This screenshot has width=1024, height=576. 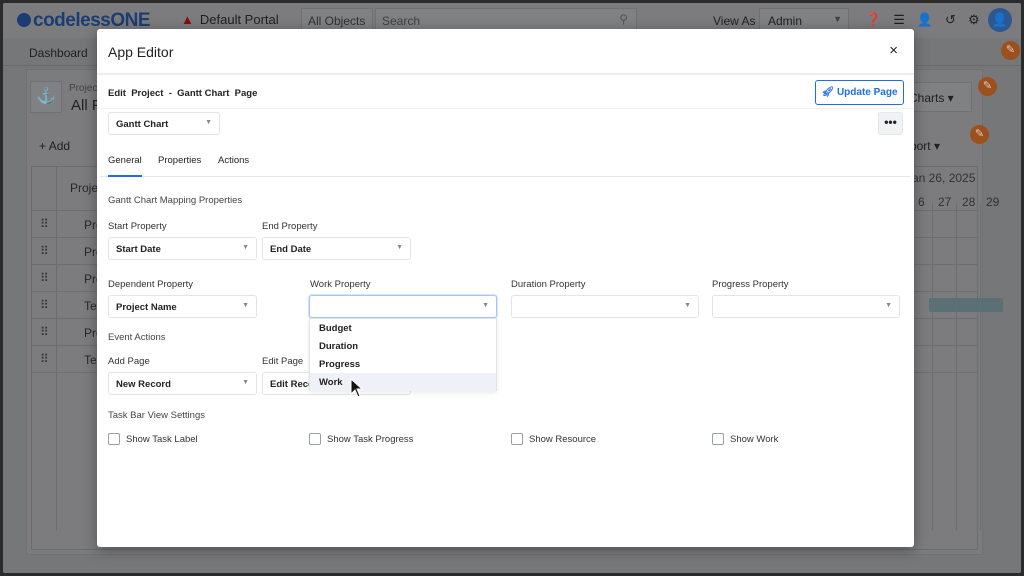 What do you see at coordinates (175, 200) in the screenshot?
I see `section-title: Gantt Chart Mapping Properties` at bounding box center [175, 200].